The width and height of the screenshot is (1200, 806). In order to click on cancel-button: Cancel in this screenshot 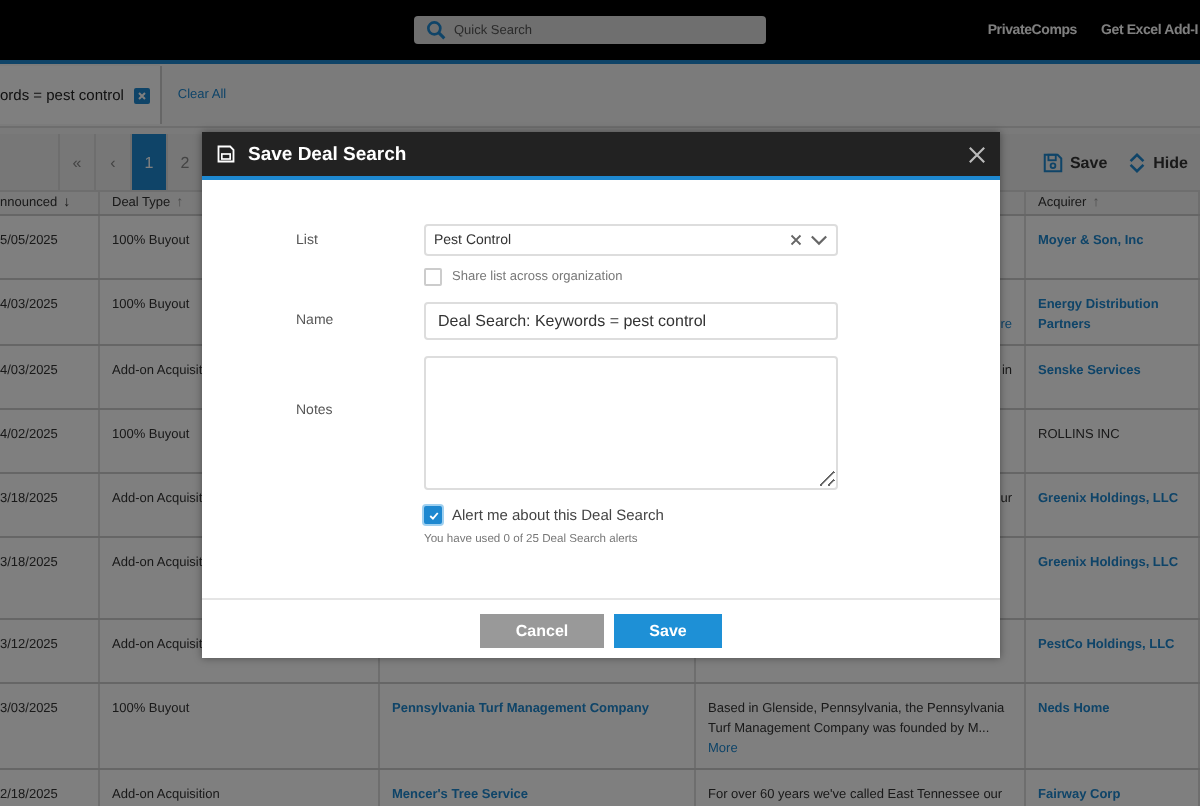, I will do `click(542, 631)`.